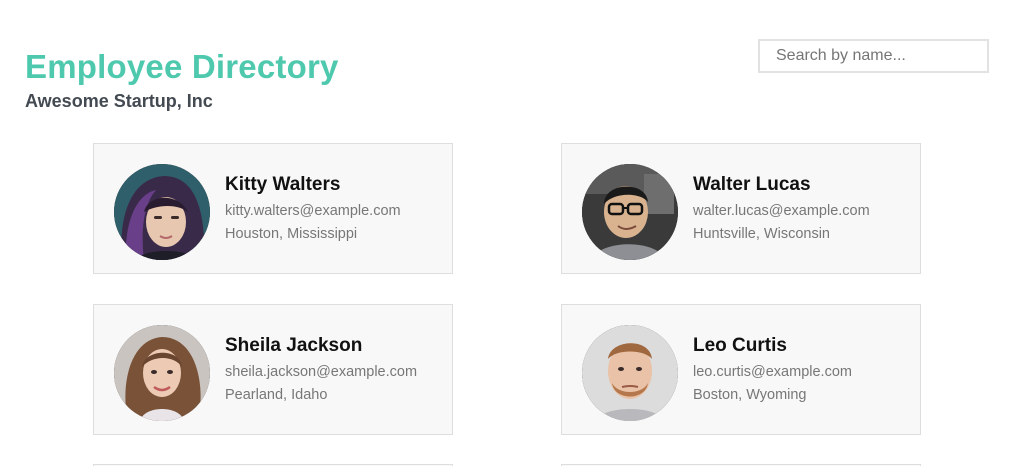  I want to click on employee-name: Kitty Walters, so click(283, 184).